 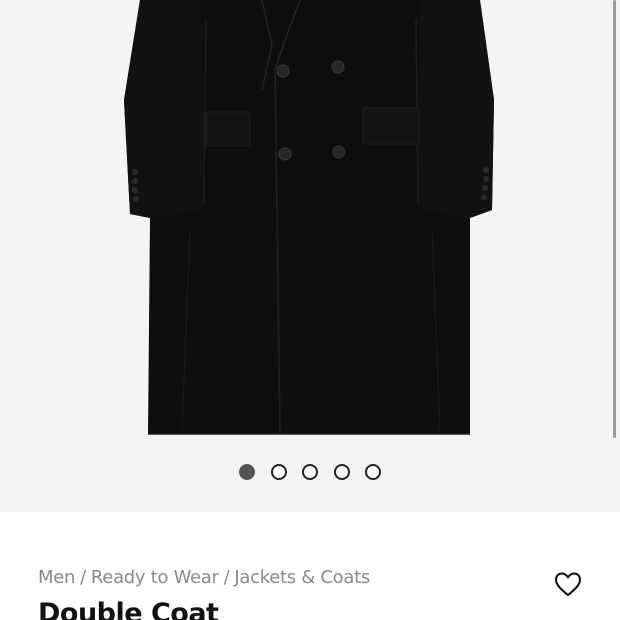 I want to click on carousel-pagination, so click(x=310, y=473).